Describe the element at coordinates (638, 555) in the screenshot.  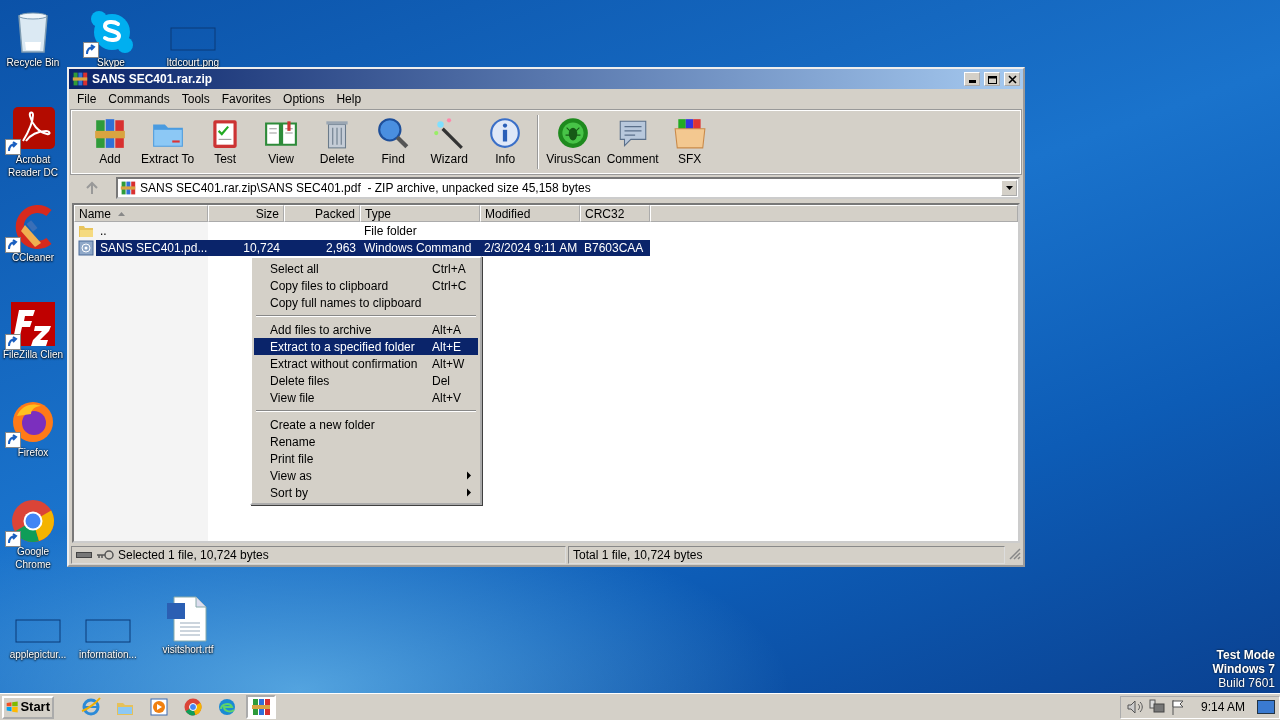
I see `status-text: Total 1 file, 10,724 bytes` at that location.